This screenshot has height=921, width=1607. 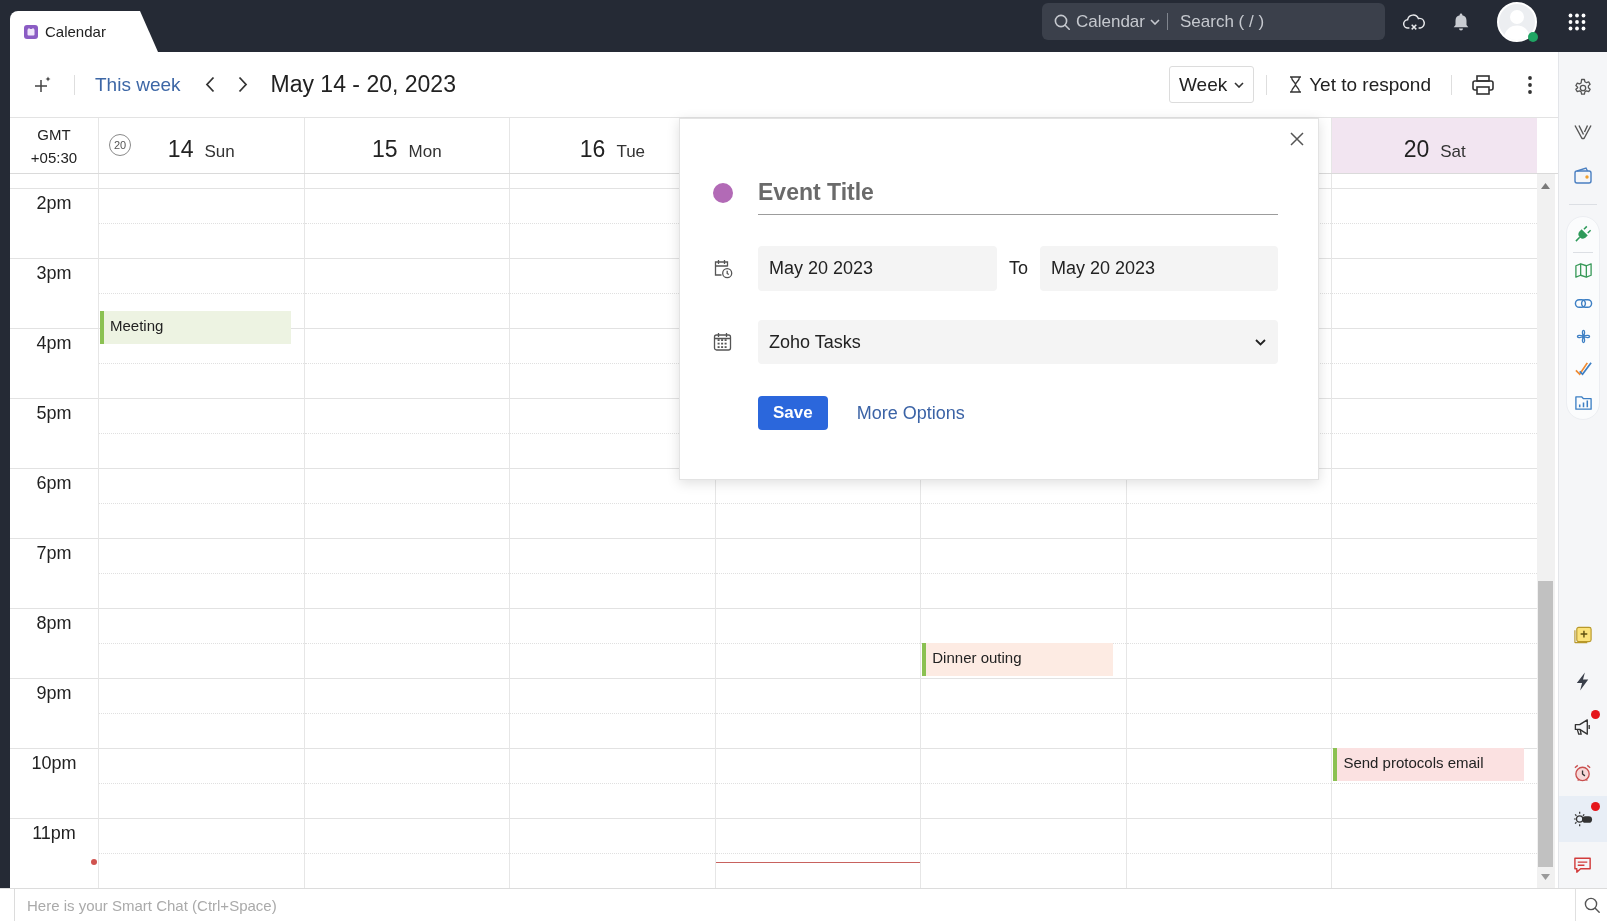 What do you see at coordinates (363, 84) in the screenshot?
I see `date-range-title: May 14 - 20, 2023` at bounding box center [363, 84].